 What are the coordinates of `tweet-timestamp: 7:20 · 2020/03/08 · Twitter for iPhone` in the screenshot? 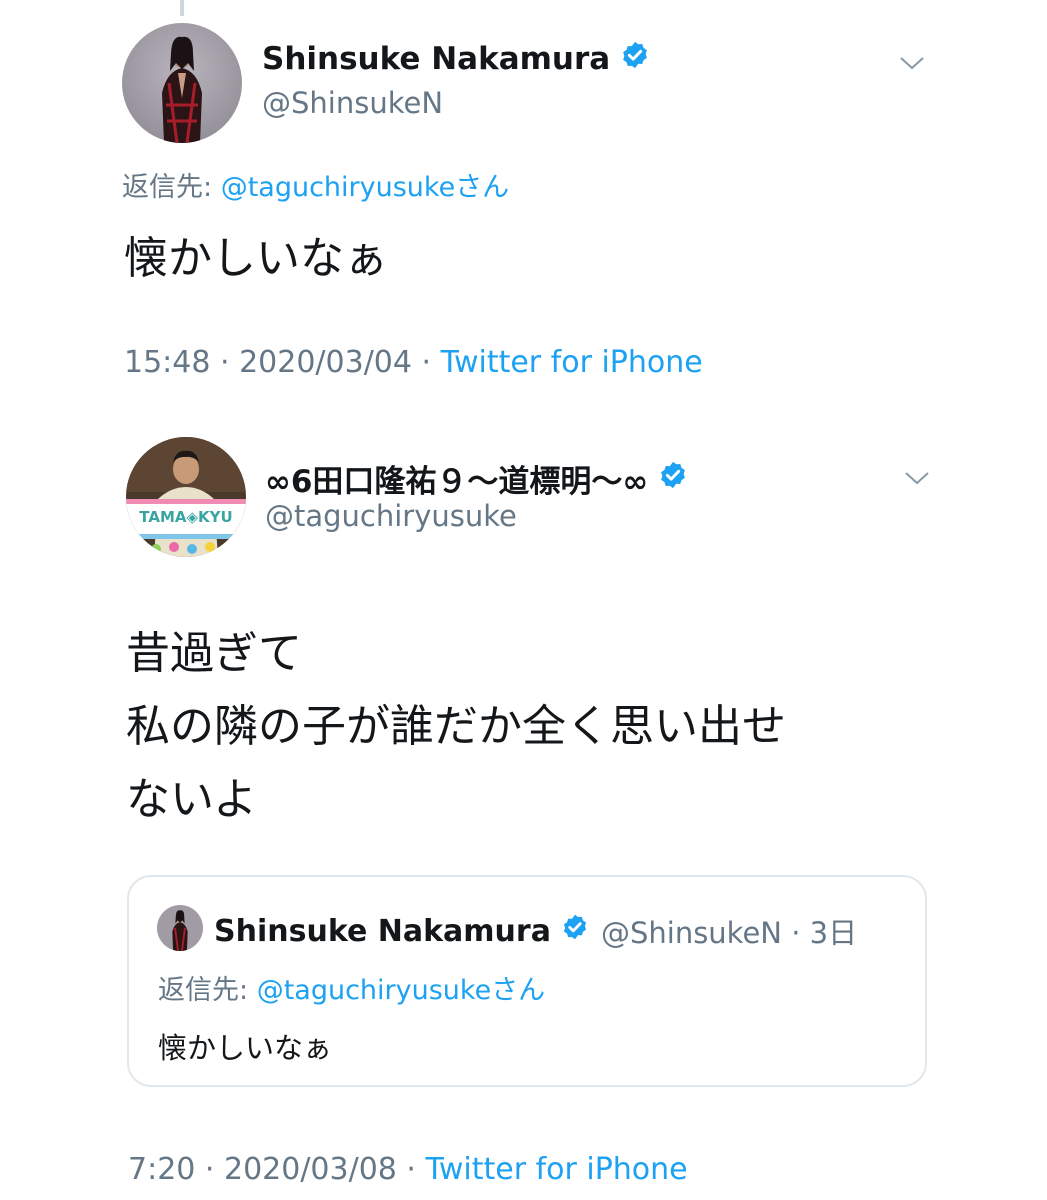 It's located at (408, 1169).